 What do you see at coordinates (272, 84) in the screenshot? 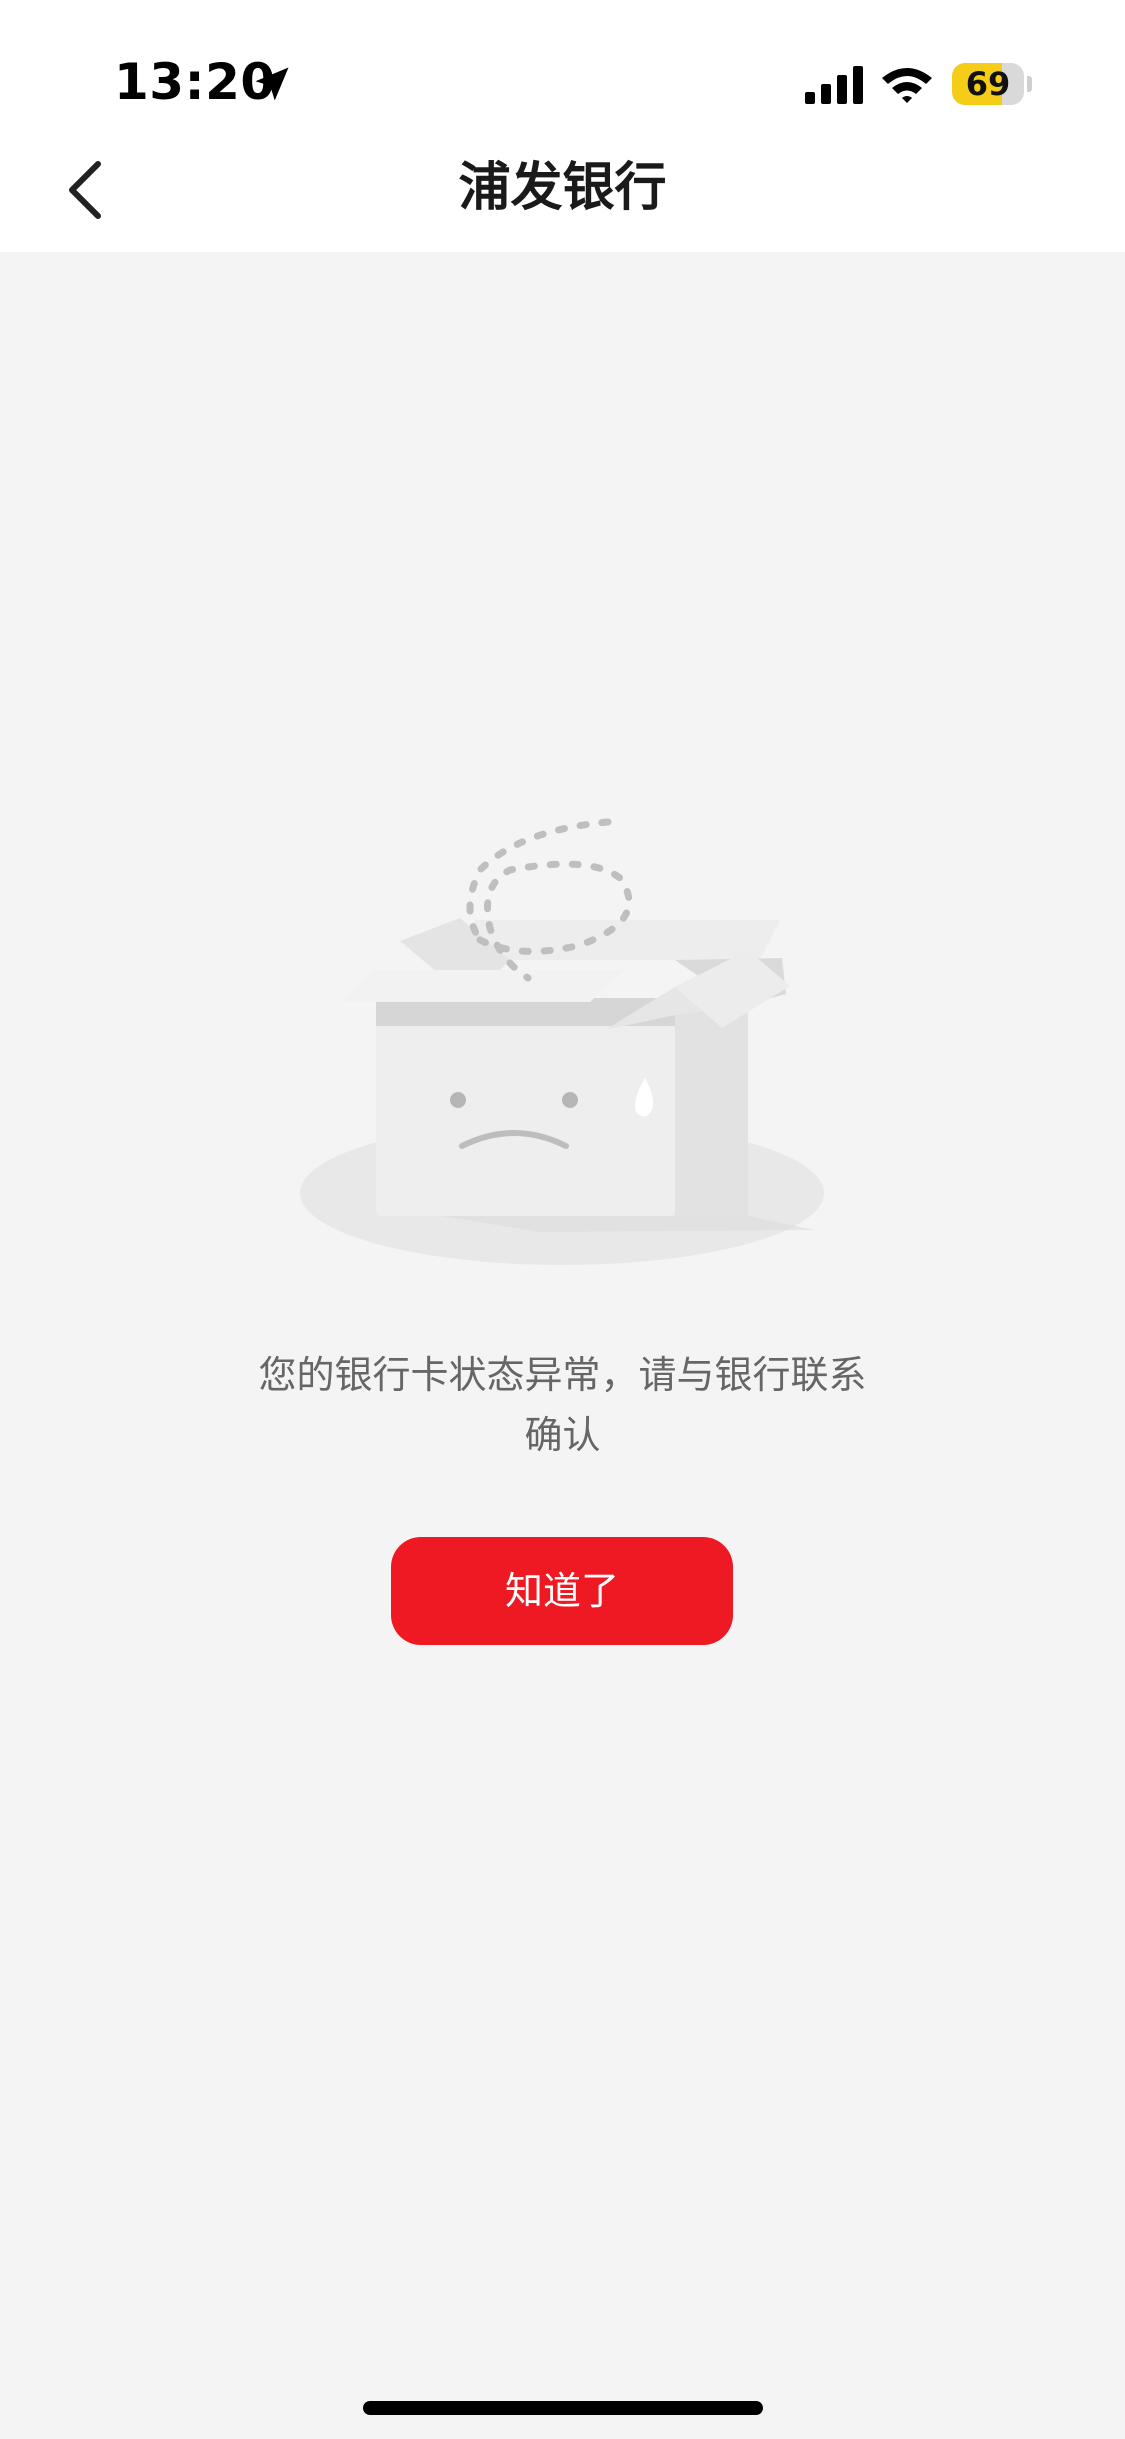
I see `location-arrow-icon` at bounding box center [272, 84].